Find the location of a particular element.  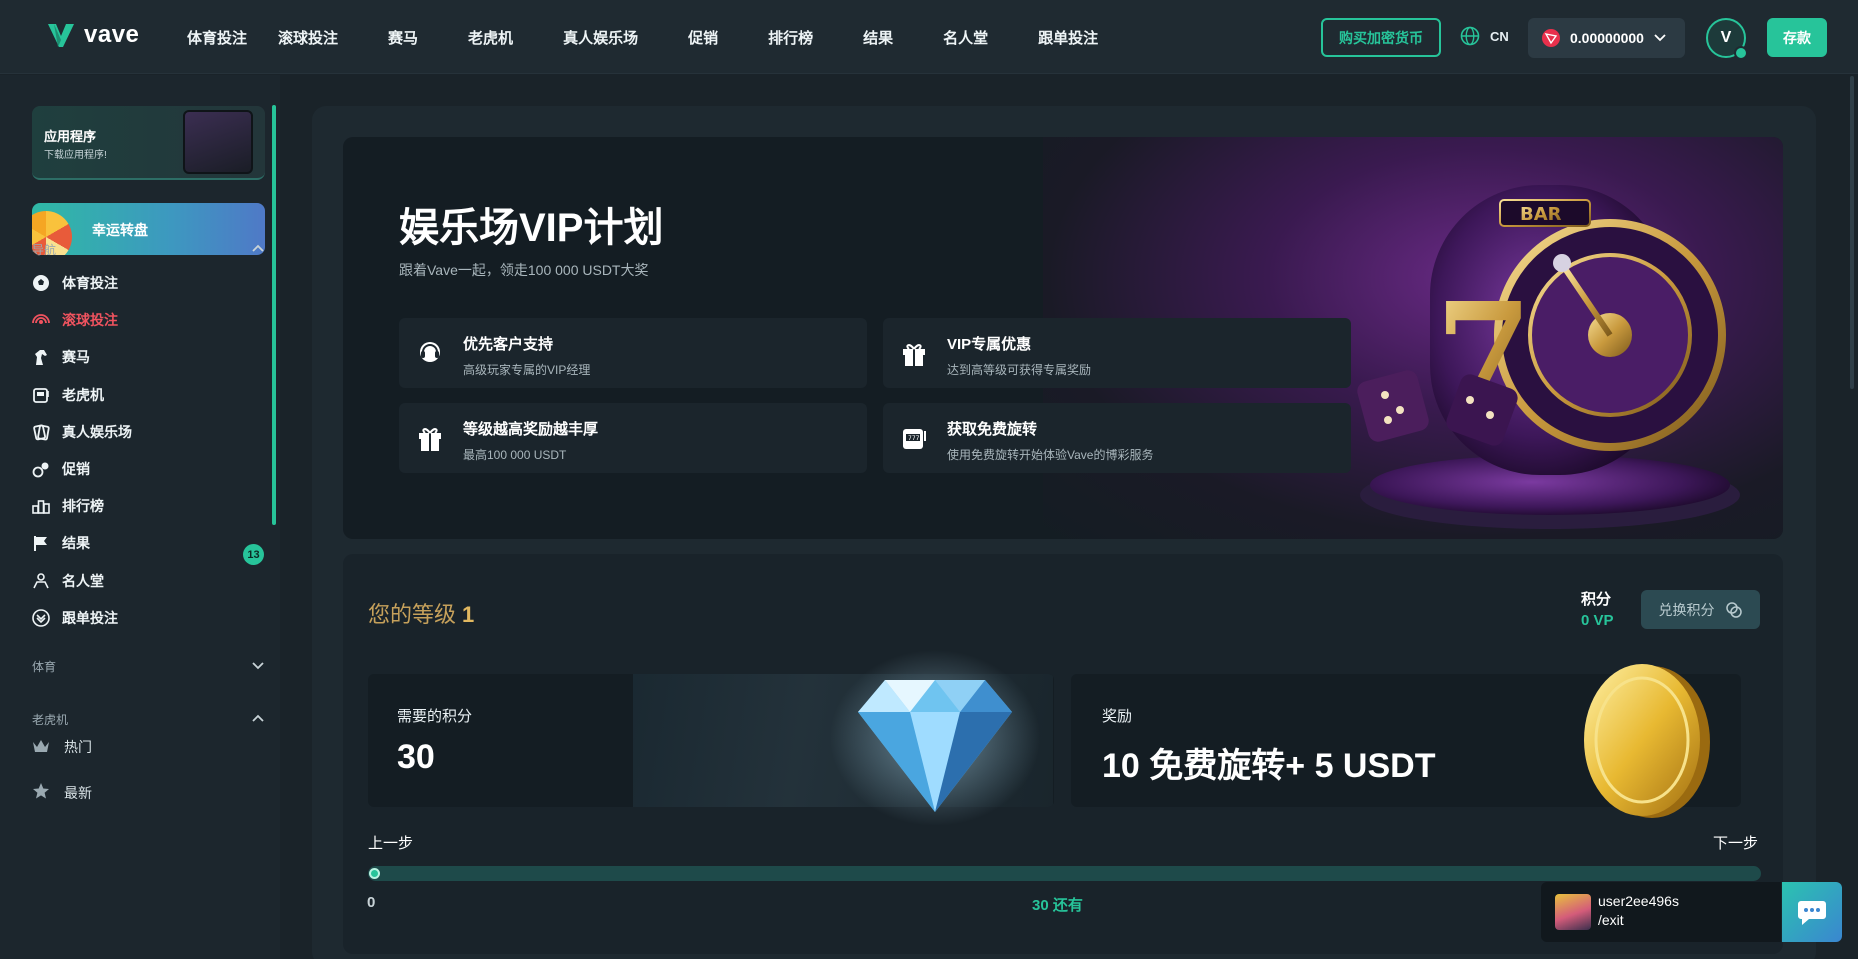

nav-leaderboard: 排行榜 is located at coordinates (790, 37).